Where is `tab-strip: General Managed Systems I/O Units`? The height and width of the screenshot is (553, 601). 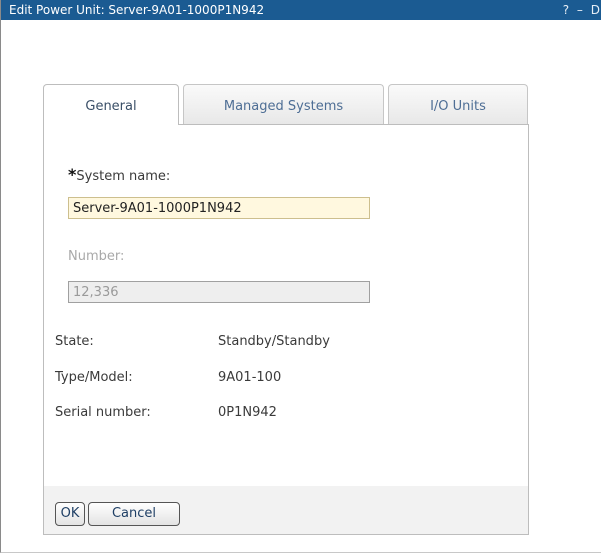 tab-strip: General Managed Systems I/O Units is located at coordinates (286, 104).